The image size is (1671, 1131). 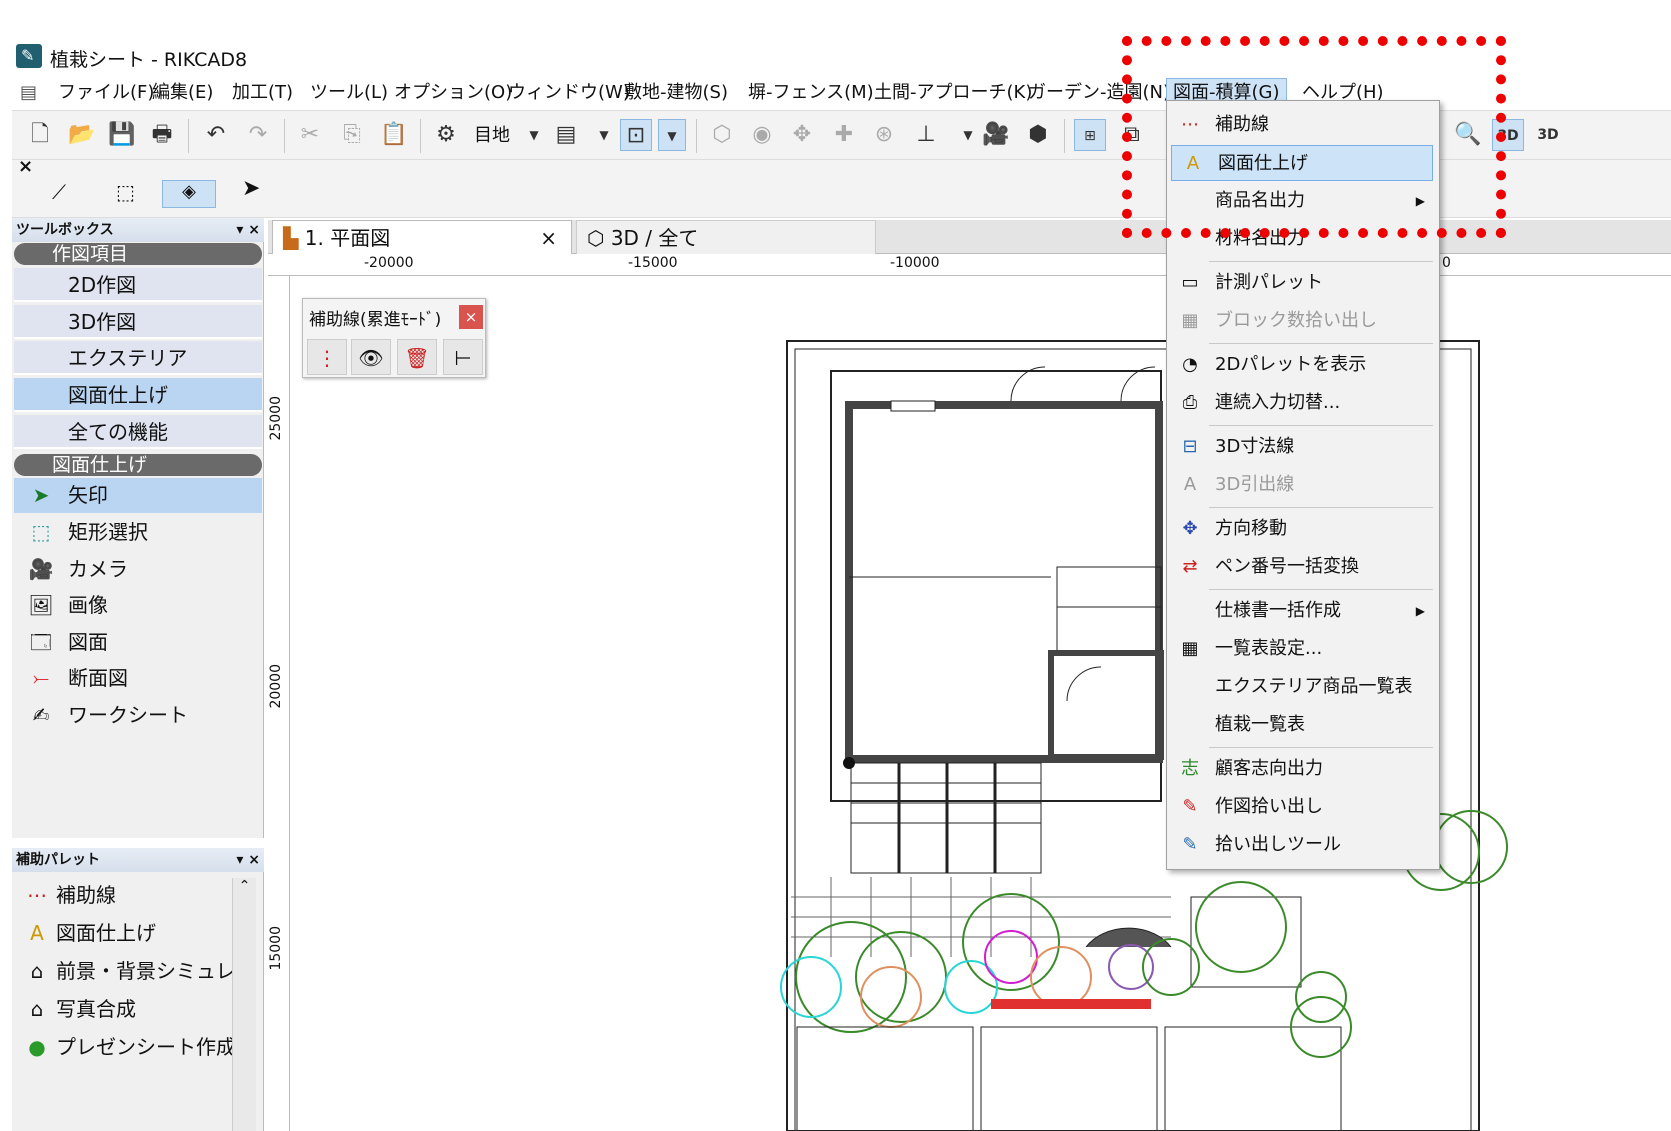 I want to click on copy-icon: ⎘, so click(x=352, y=135).